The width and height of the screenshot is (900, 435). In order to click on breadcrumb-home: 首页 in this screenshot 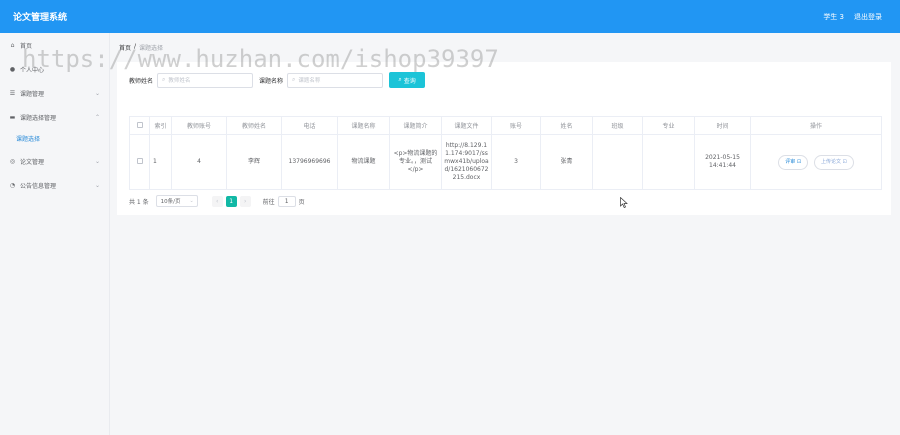, I will do `click(125, 47)`.